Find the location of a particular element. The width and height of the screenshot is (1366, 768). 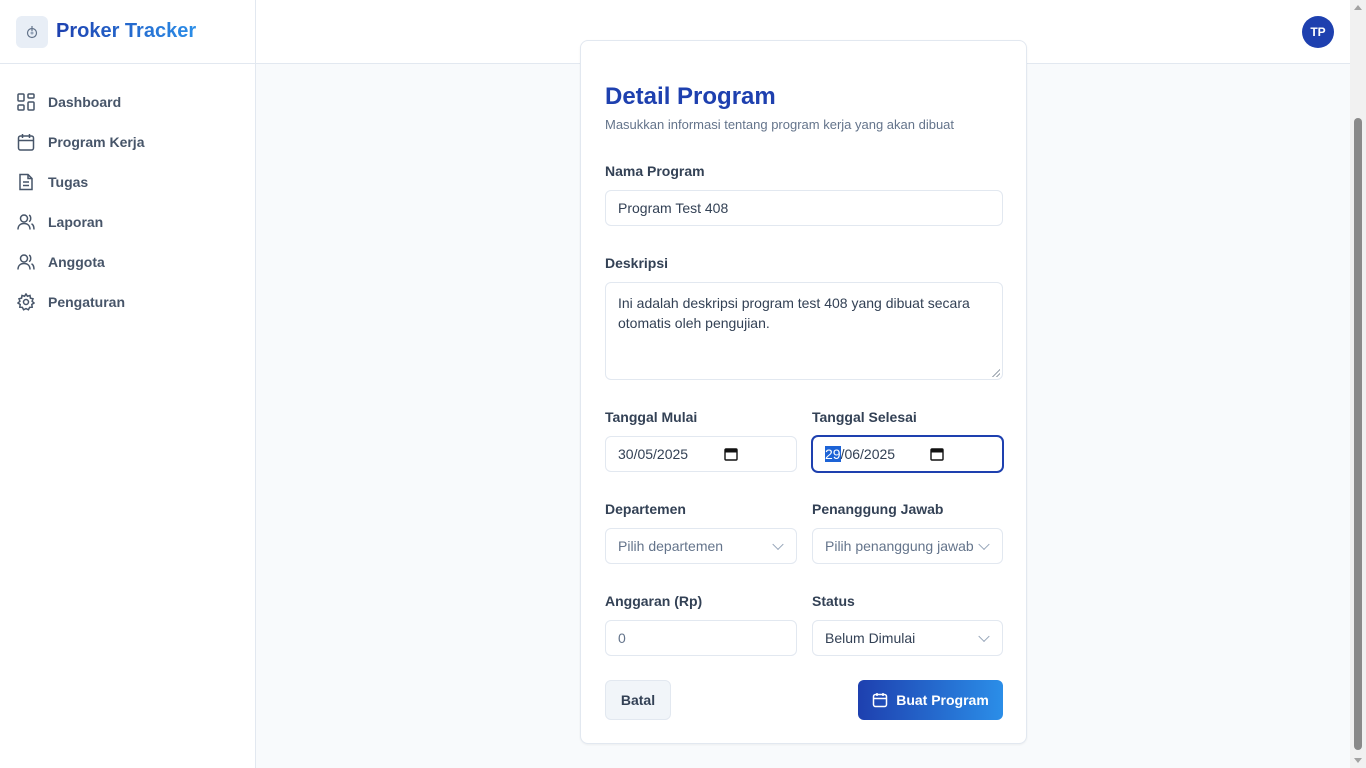

nama-program-value: Program Test 408 is located at coordinates (673, 208).